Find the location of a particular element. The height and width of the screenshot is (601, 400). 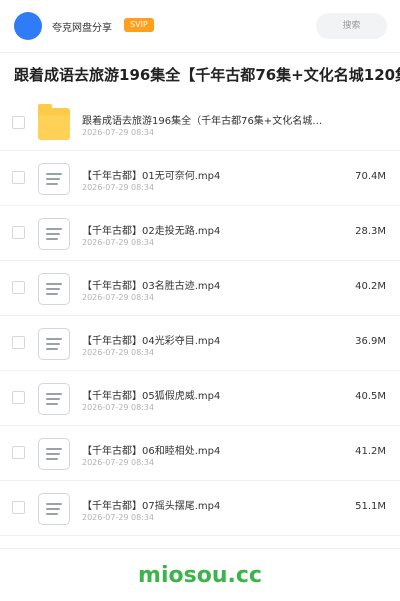

file-name: 【千年古都】07摇头摆尾.mp4 is located at coordinates (182, 504).